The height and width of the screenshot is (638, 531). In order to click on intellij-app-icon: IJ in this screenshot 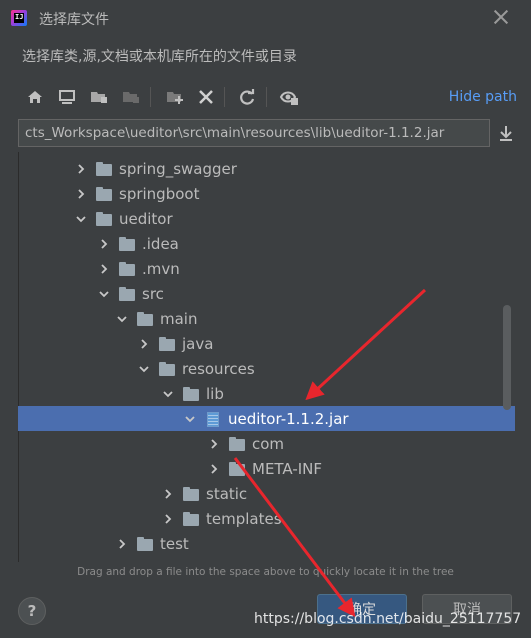, I will do `click(19, 18)`.